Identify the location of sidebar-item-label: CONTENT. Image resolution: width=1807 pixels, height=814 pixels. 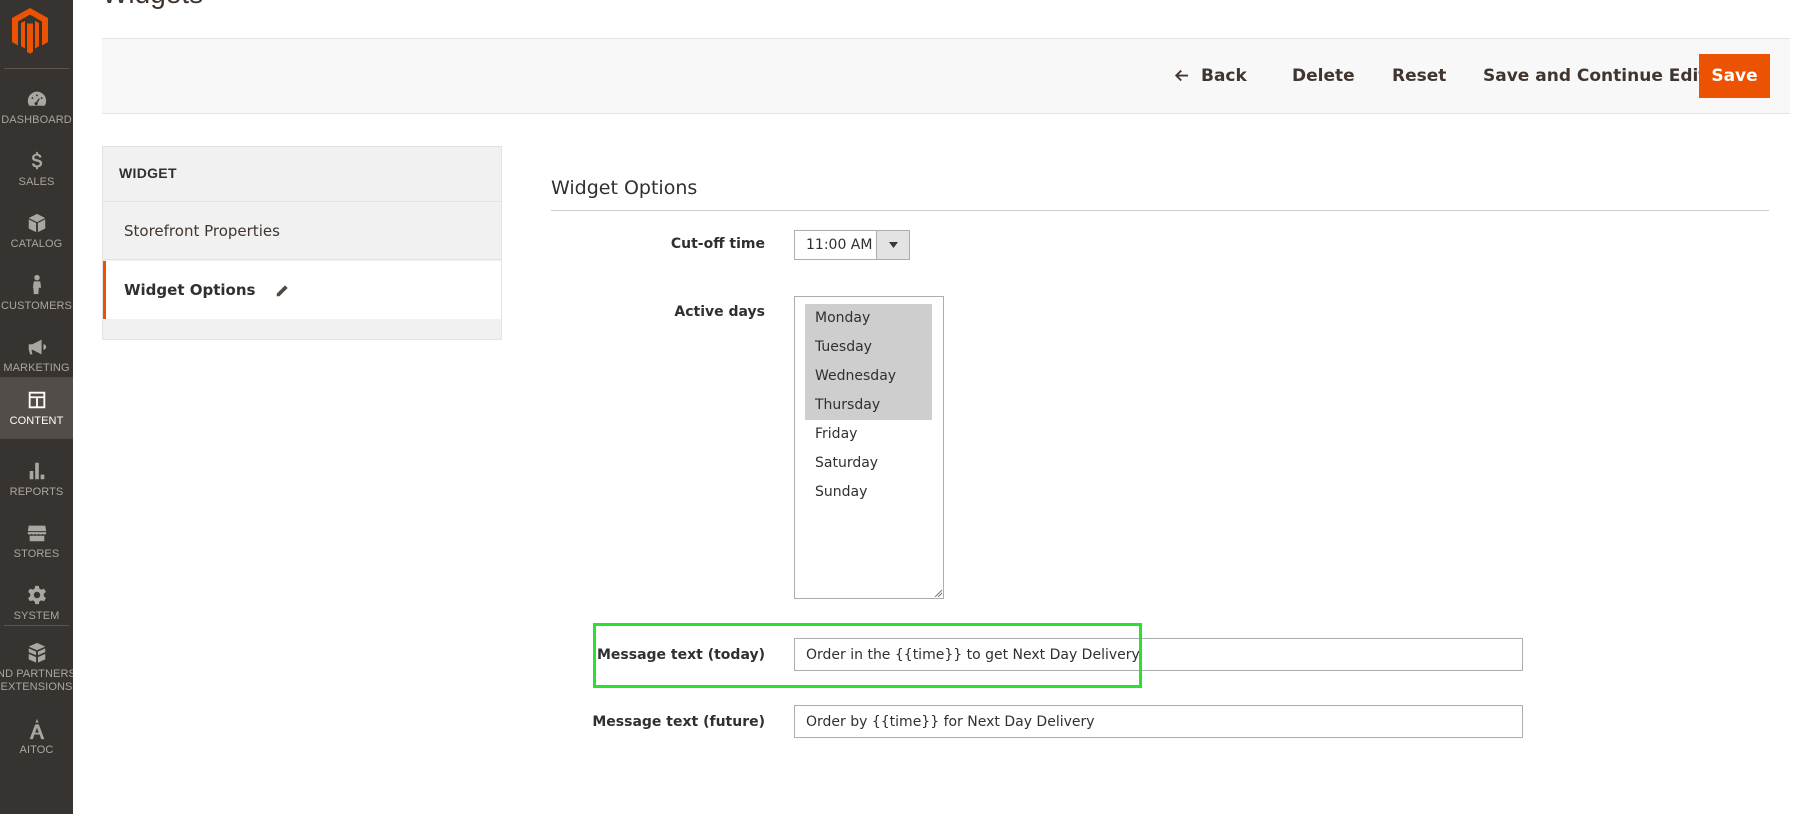
(36, 421).